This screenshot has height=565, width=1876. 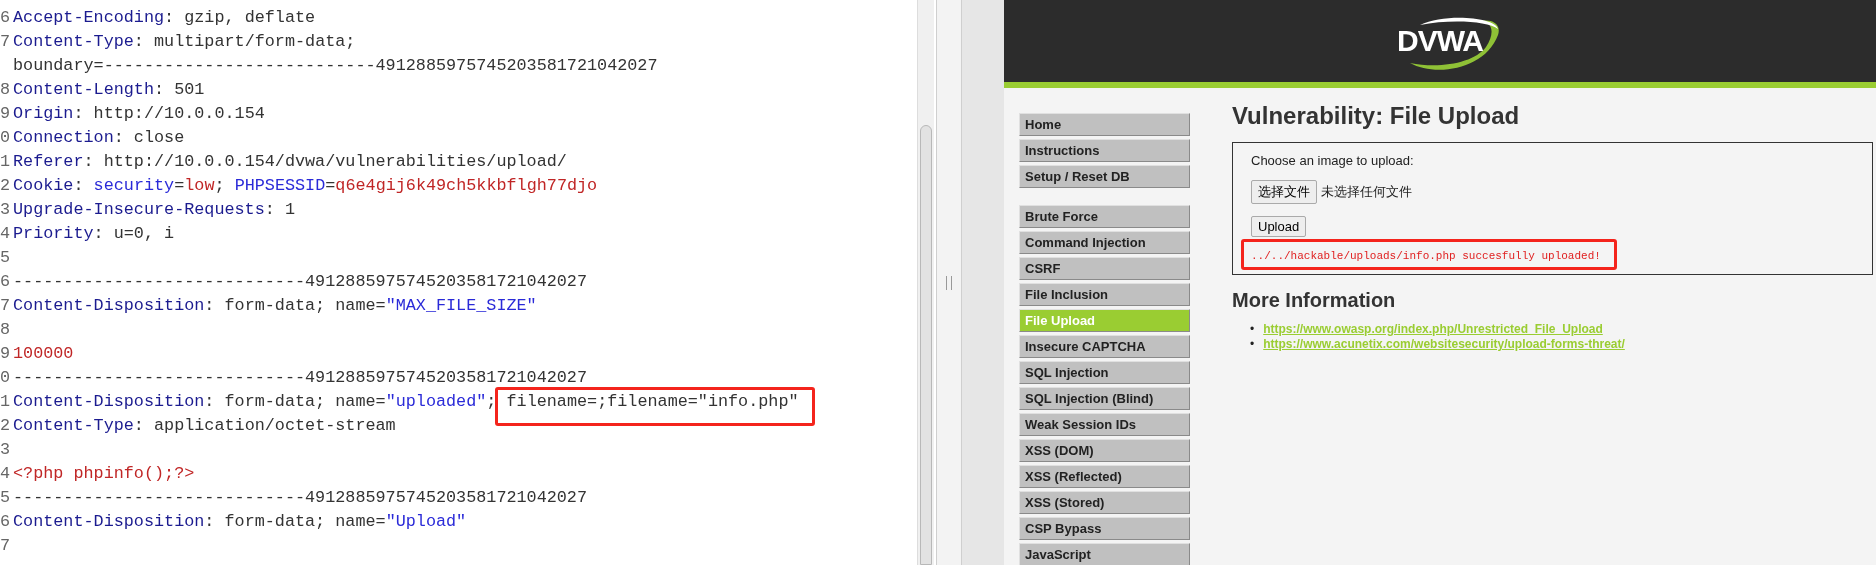 What do you see at coordinates (1104, 424) in the screenshot?
I see `menu-item: Weak Session IDs` at bounding box center [1104, 424].